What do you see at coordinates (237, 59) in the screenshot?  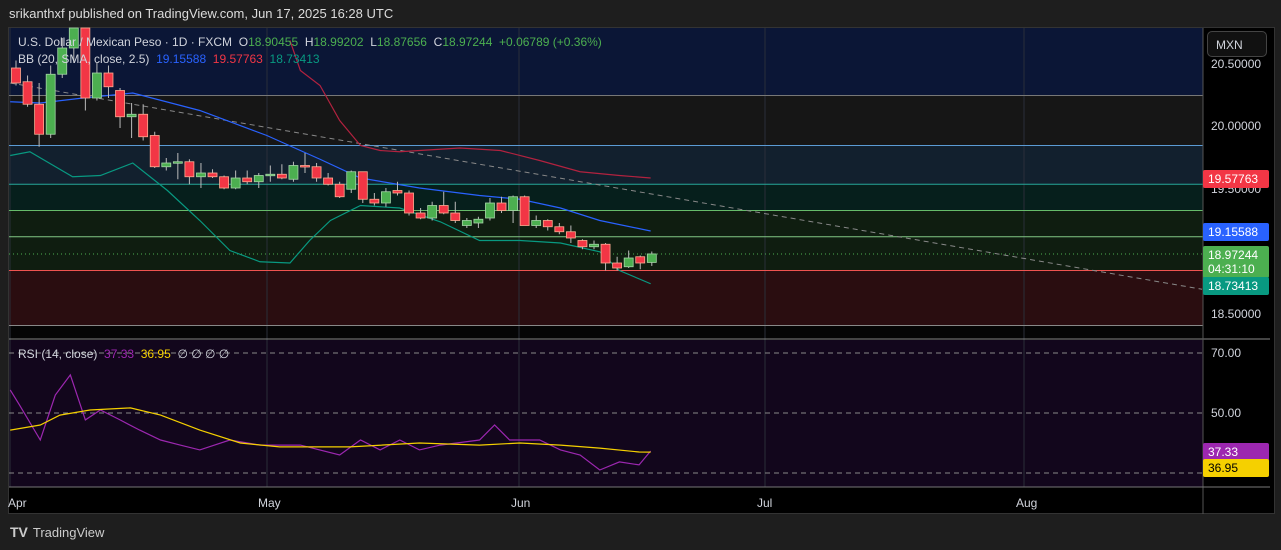 I see `bb-upper-value: 19.57763` at bounding box center [237, 59].